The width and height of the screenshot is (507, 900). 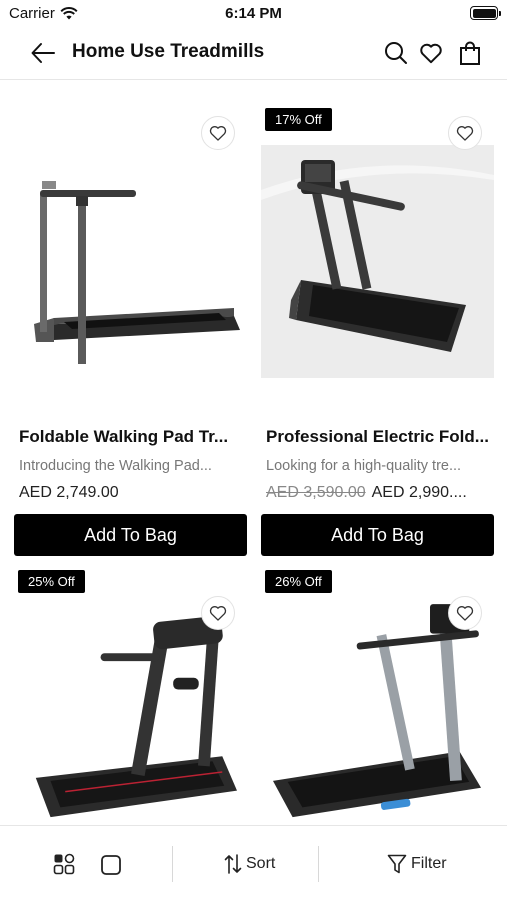 I want to click on bag-button, so click(x=470, y=53).